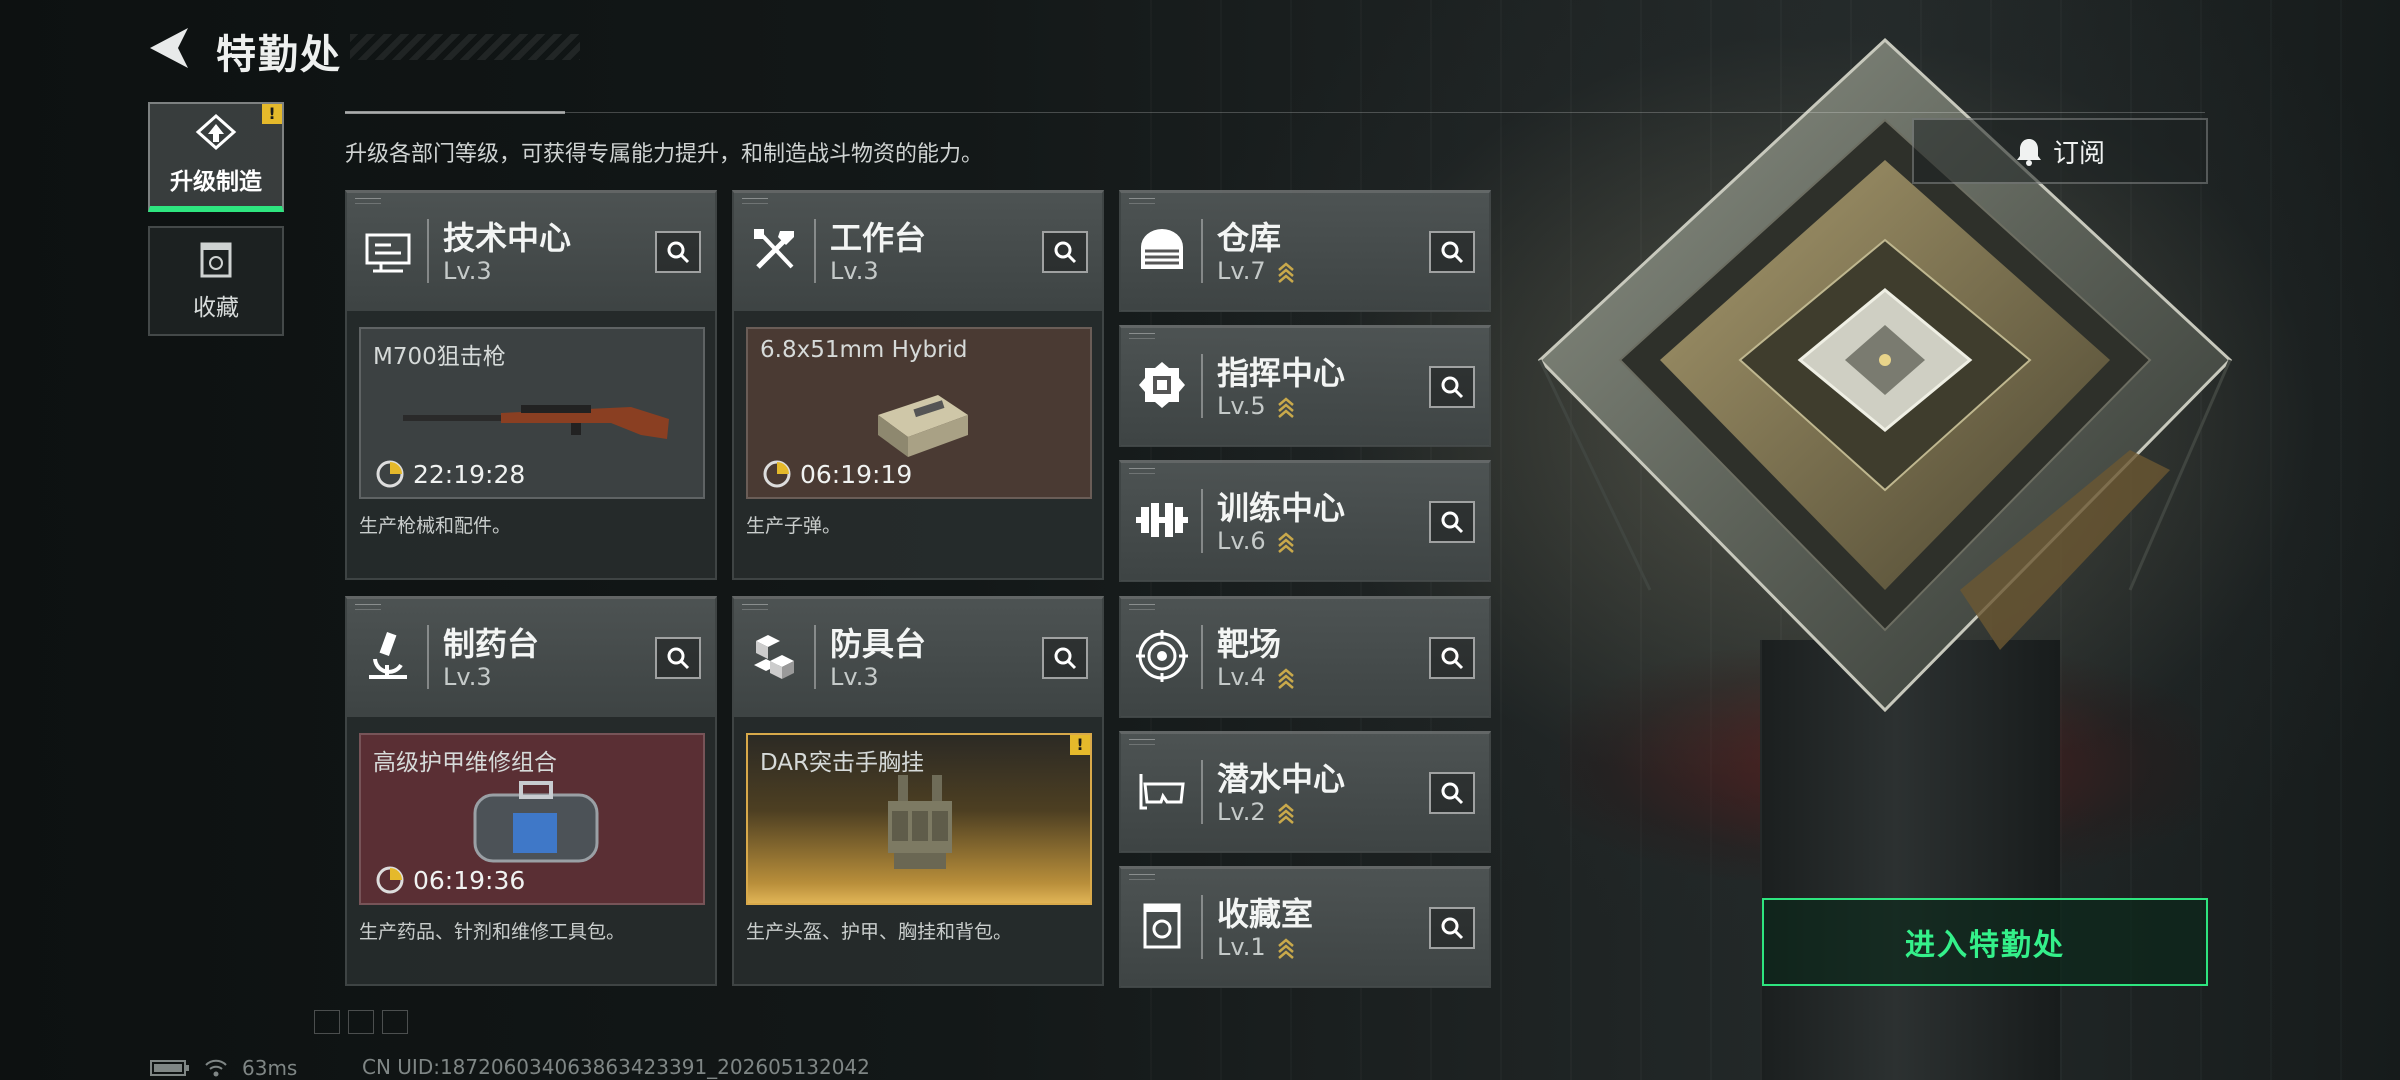  What do you see at coordinates (774, 657) in the screenshot?
I see `armor-blocks-icon` at bounding box center [774, 657].